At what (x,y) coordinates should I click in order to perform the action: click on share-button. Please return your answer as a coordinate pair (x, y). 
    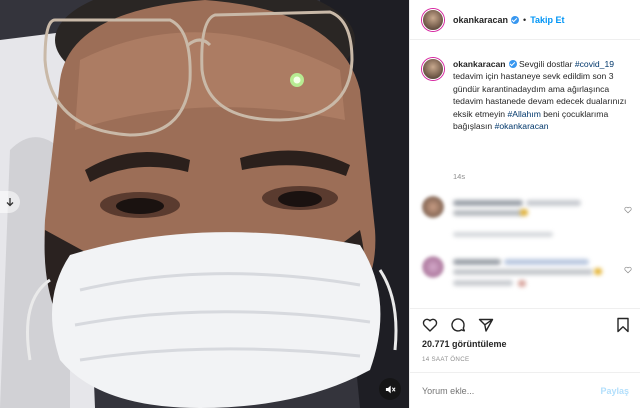
    Looking at the image, I should click on (486, 325).